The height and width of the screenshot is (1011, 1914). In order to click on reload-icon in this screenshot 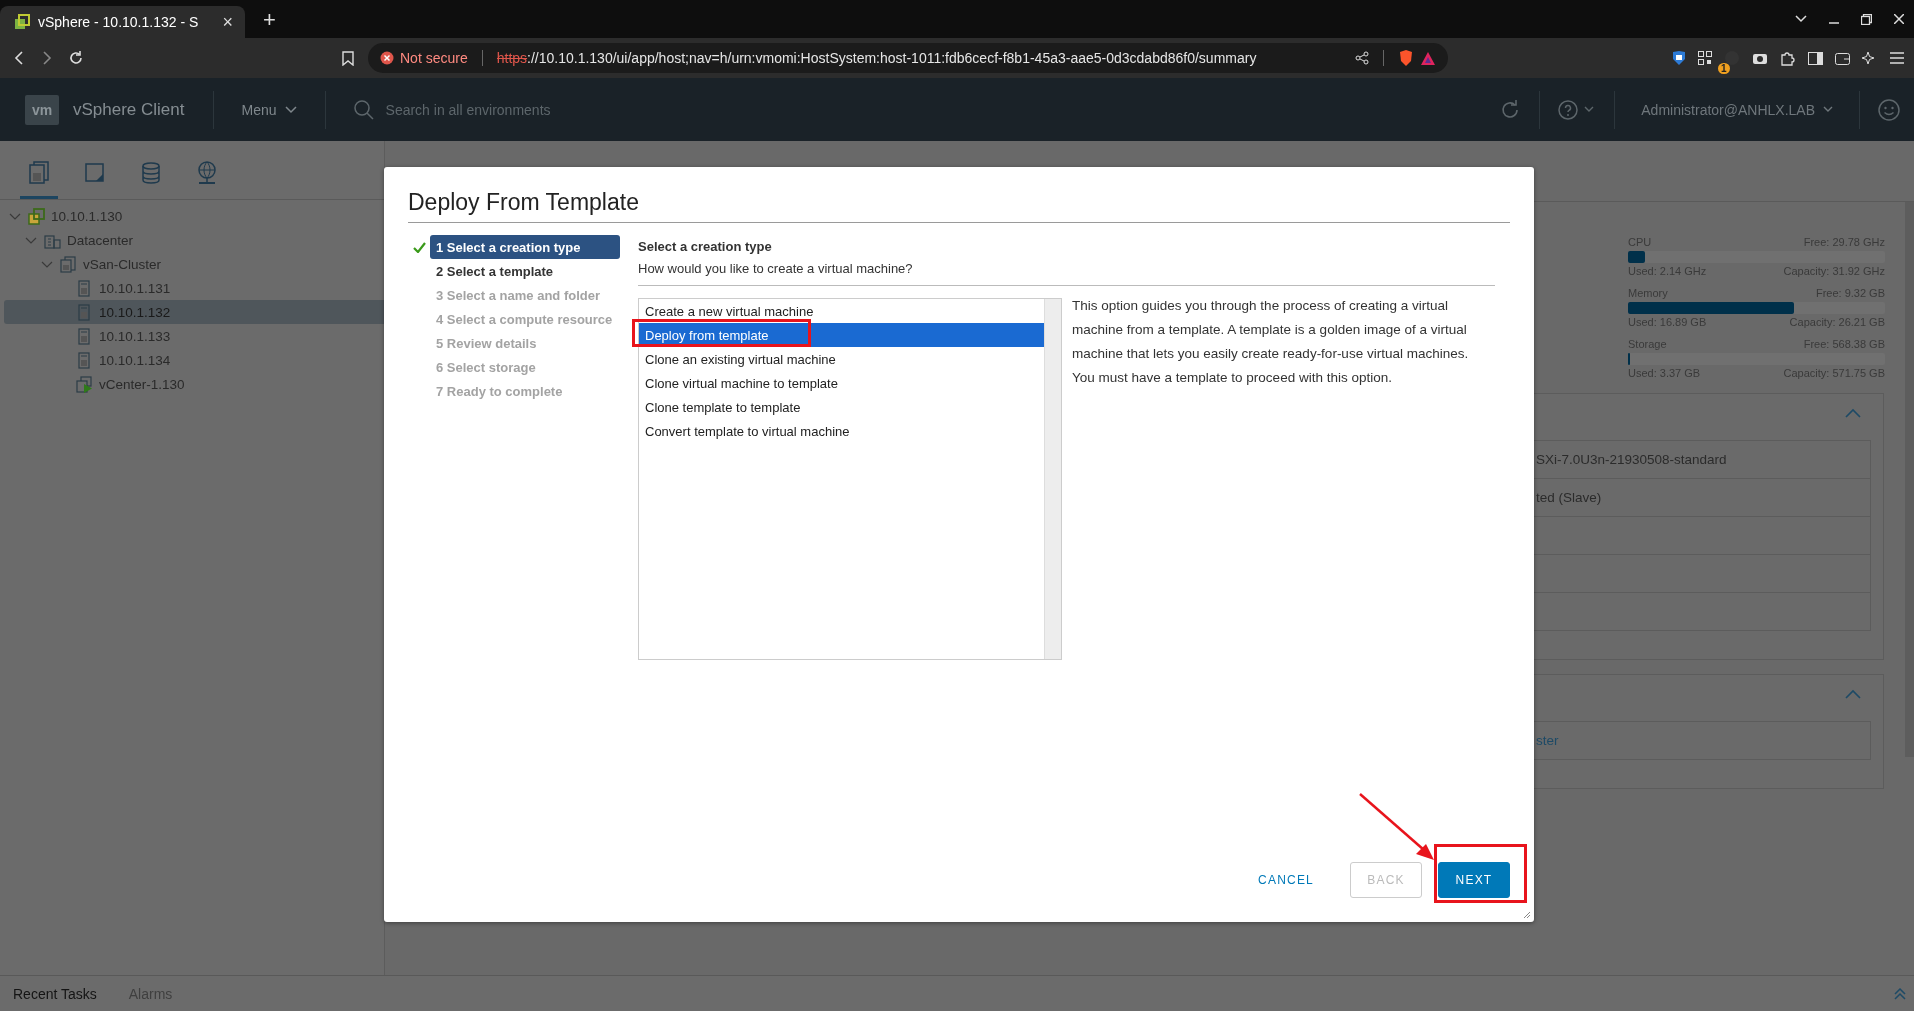, I will do `click(76, 58)`.